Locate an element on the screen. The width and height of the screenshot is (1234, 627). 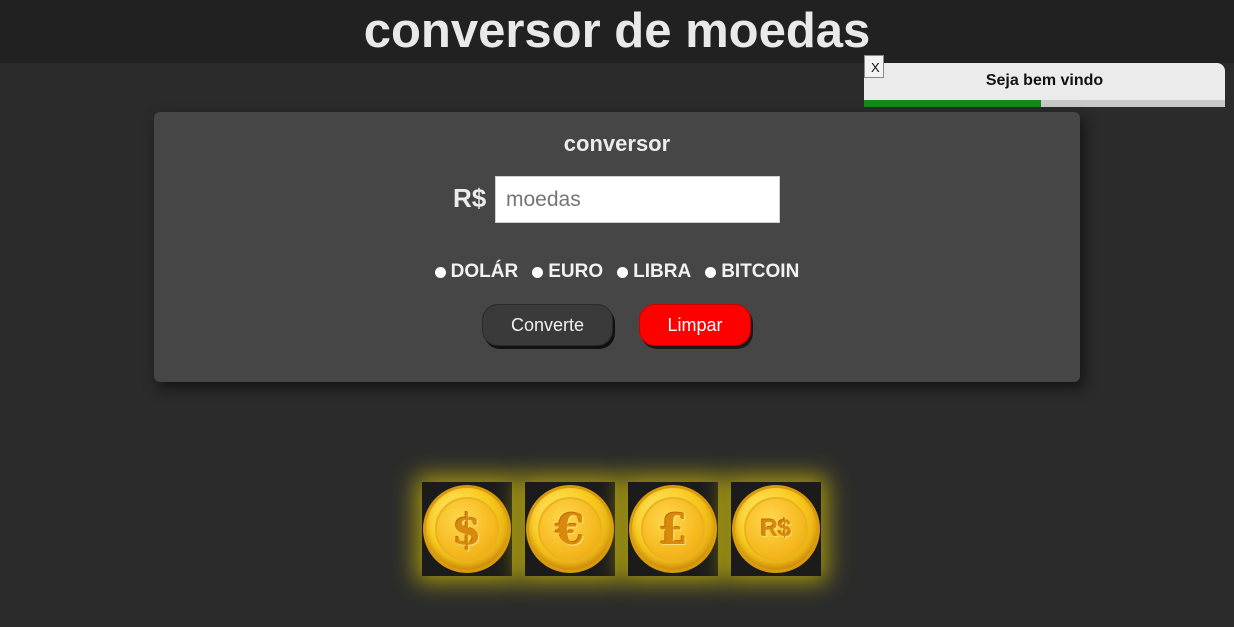
option-label: DOLÁR is located at coordinates (484, 271).